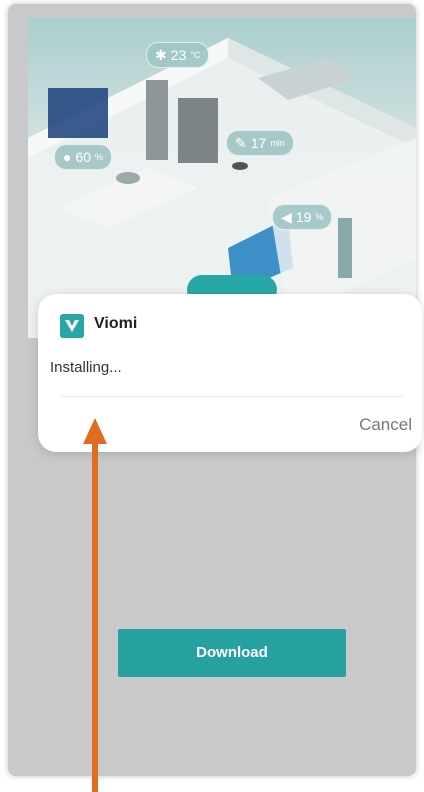  I want to click on temperature-bubble: ✱ 23 °C, so click(178, 55).